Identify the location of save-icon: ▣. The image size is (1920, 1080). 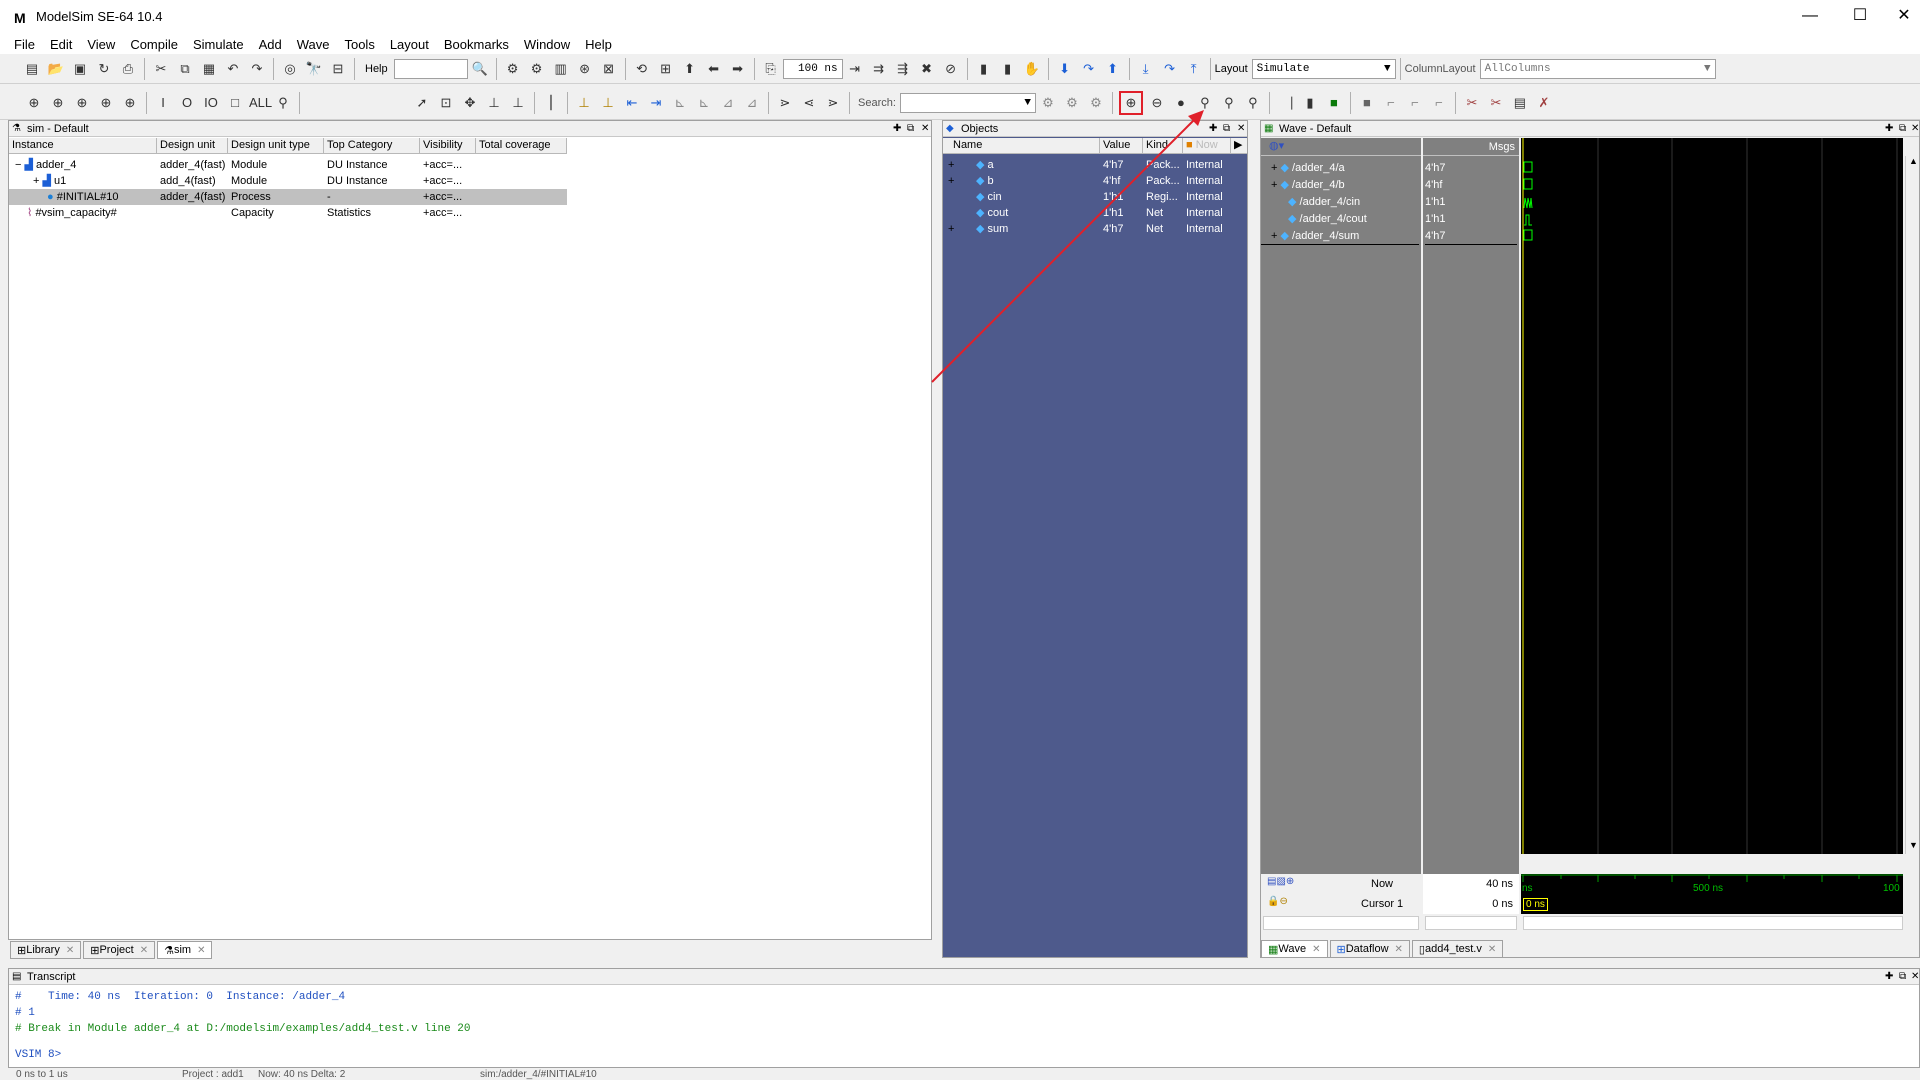
(80, 69).